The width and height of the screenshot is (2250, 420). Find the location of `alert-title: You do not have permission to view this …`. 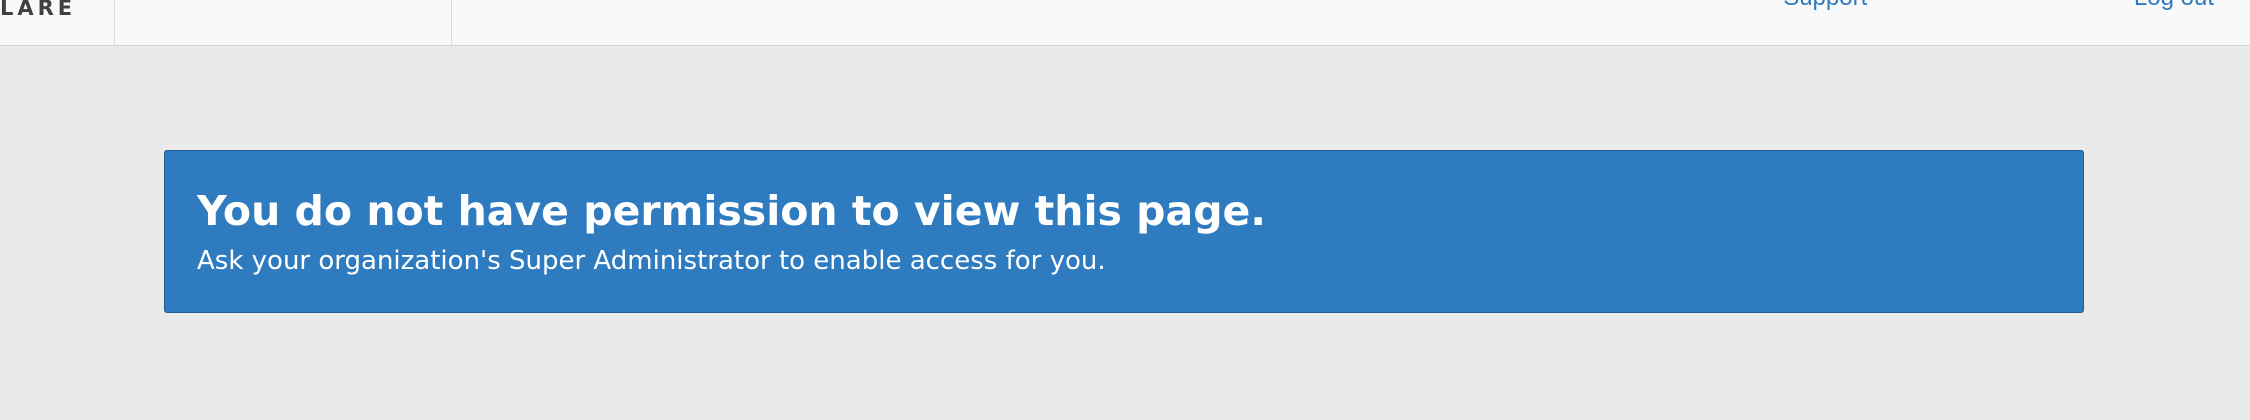

alert-title: You do not have permission to view this … is located at coordinates (731, 211).